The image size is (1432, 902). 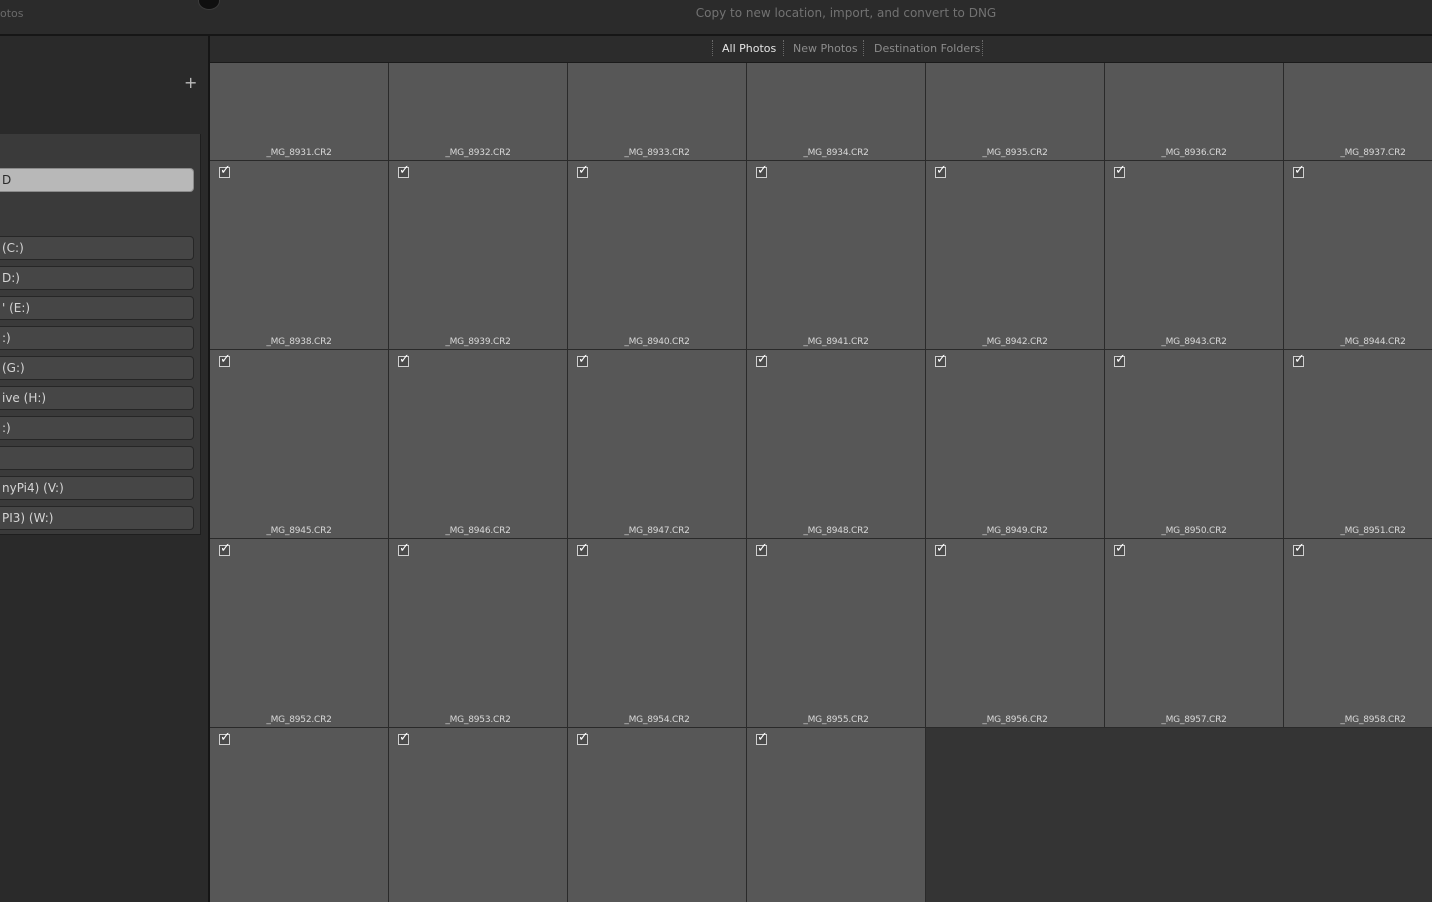 What do you see at coordinates (478, 720) in the screenshot?
I see `photo-filename: _MG_8953.CR2` at bounding box center [478, 720].